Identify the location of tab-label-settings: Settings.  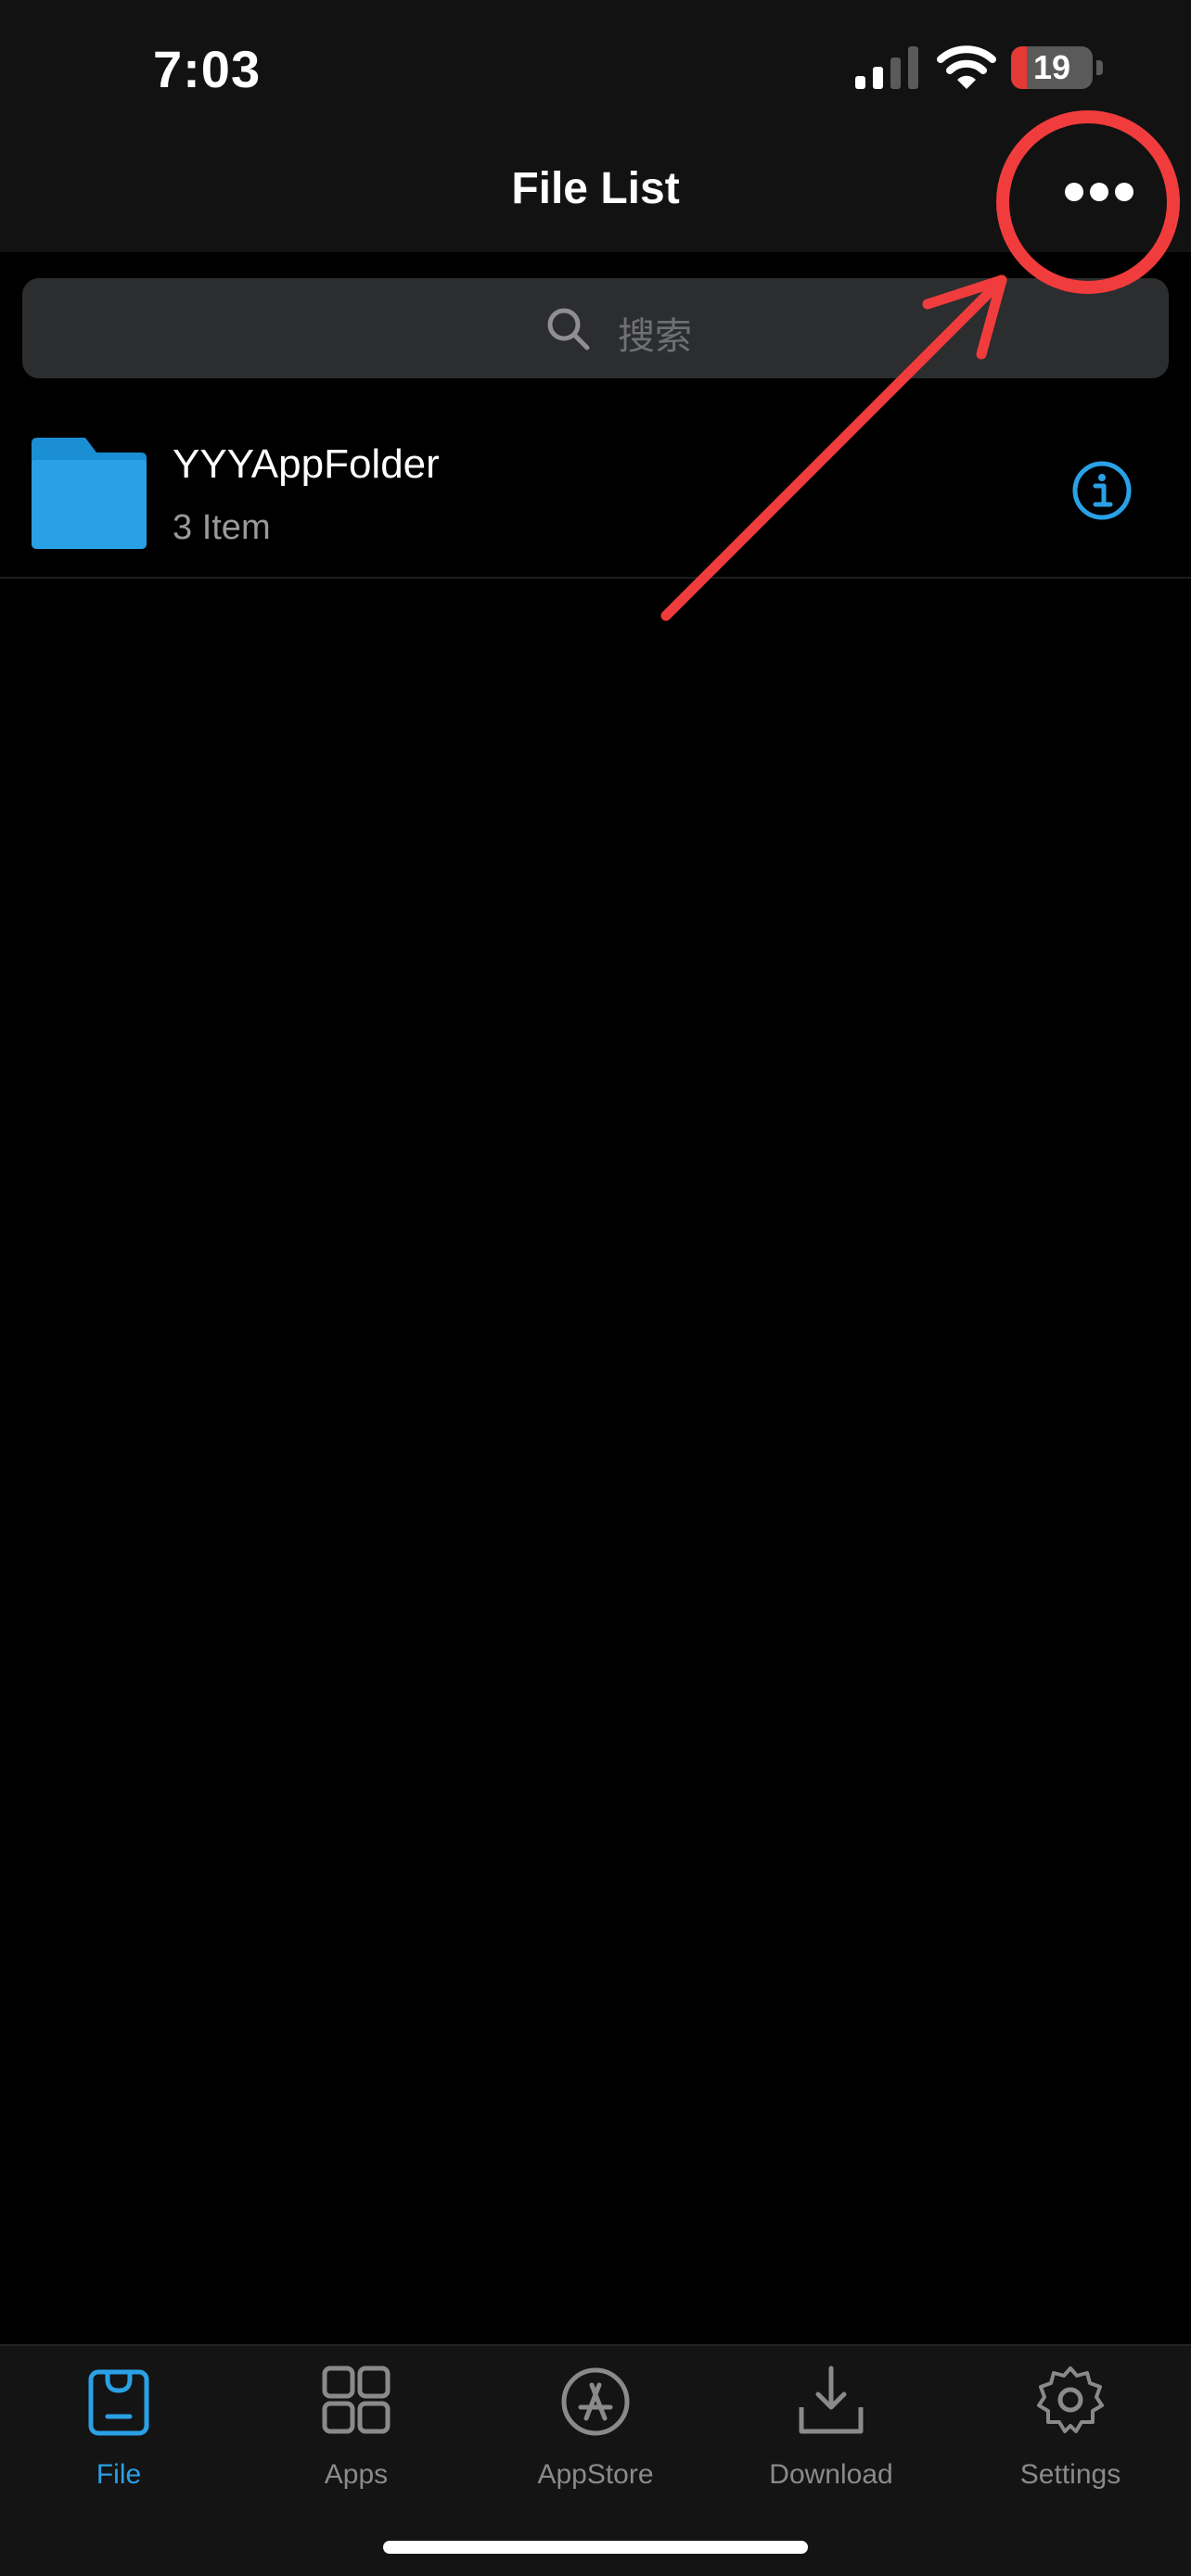
(1070, 2474).